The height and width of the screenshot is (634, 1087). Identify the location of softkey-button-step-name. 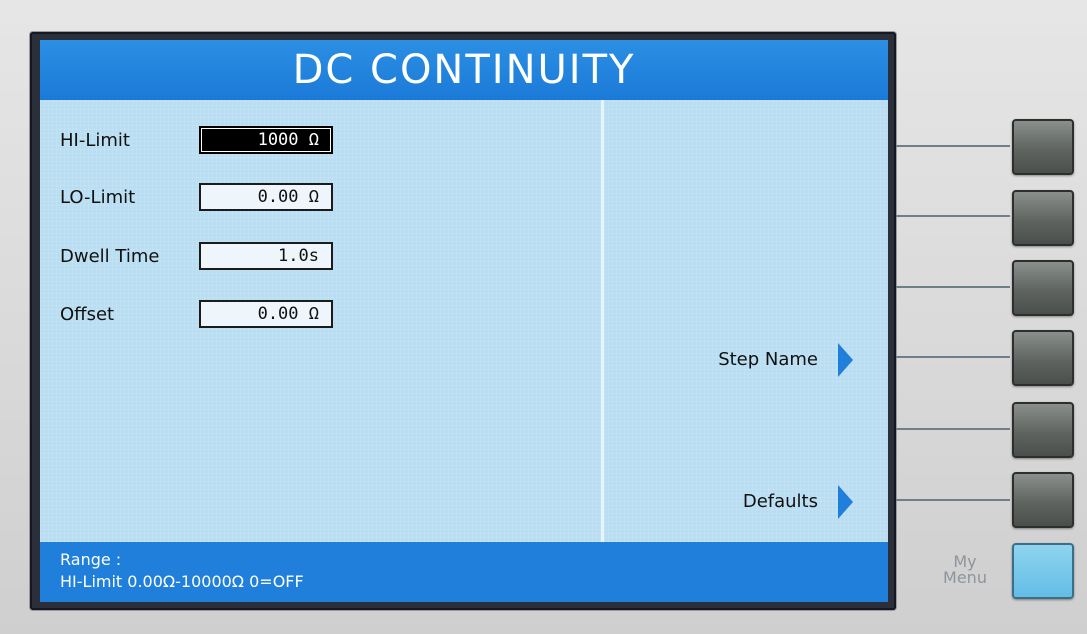
(1043, 358).